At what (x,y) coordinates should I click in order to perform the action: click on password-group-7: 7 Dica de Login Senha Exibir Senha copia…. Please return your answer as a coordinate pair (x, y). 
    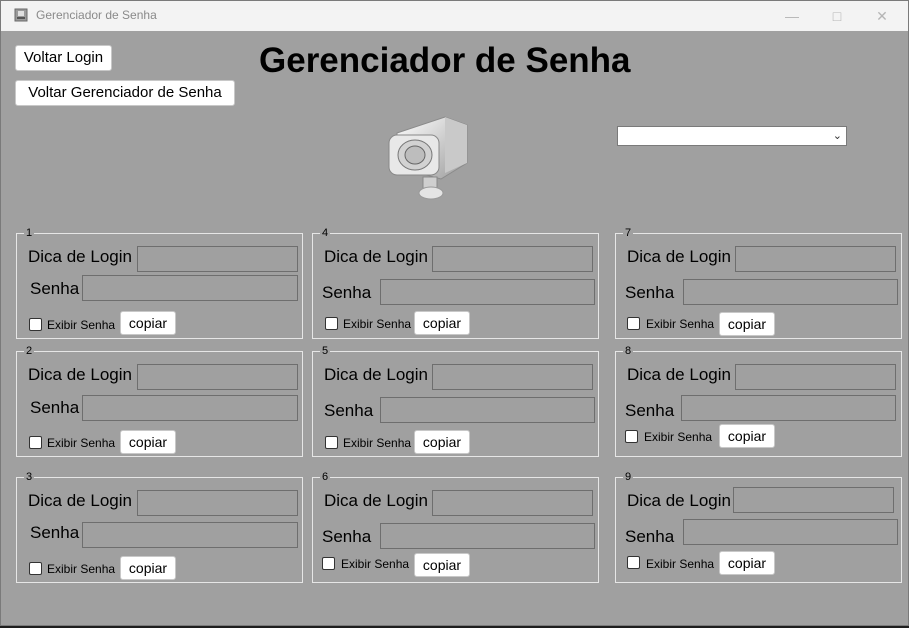
    Looking at the image, I should click on (758, 282).